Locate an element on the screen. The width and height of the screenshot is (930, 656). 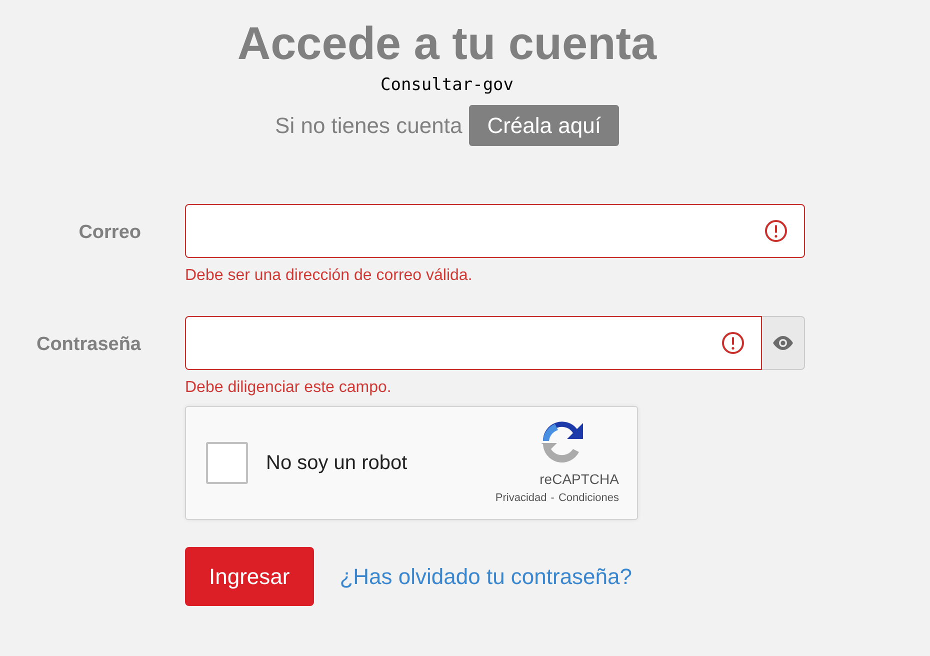
signup-button: Créala aquí is located at coordinates (544, 125).